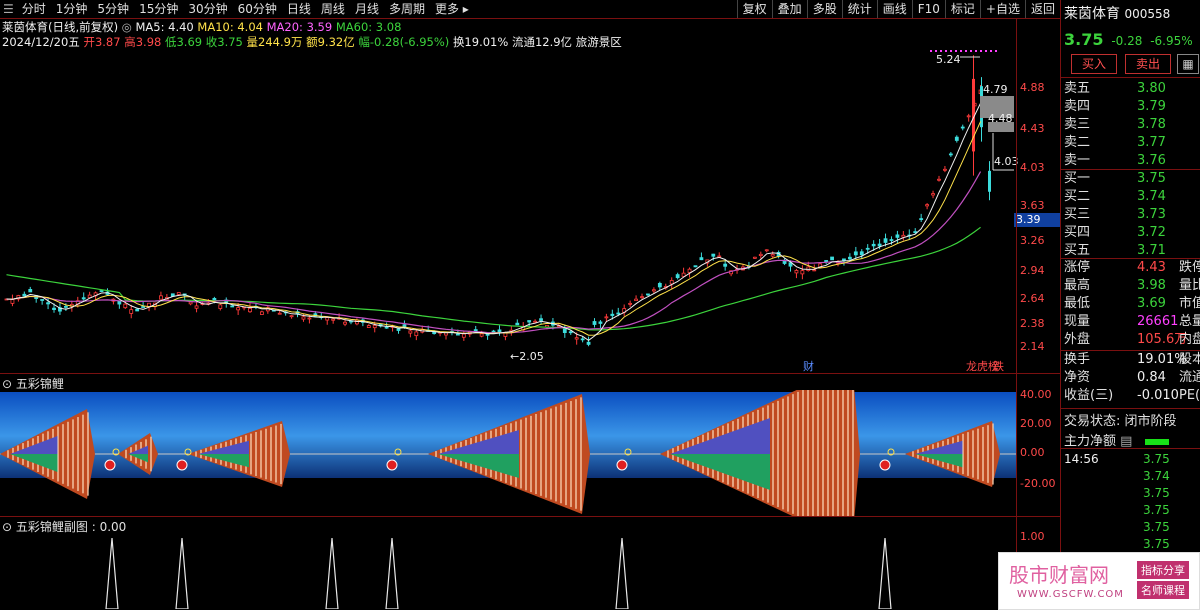  What do you see at coordinates (1036, 423) in the screenshot?
I see `panel2-axis-label-1: 20.00` at bounding box center [1036, 423].